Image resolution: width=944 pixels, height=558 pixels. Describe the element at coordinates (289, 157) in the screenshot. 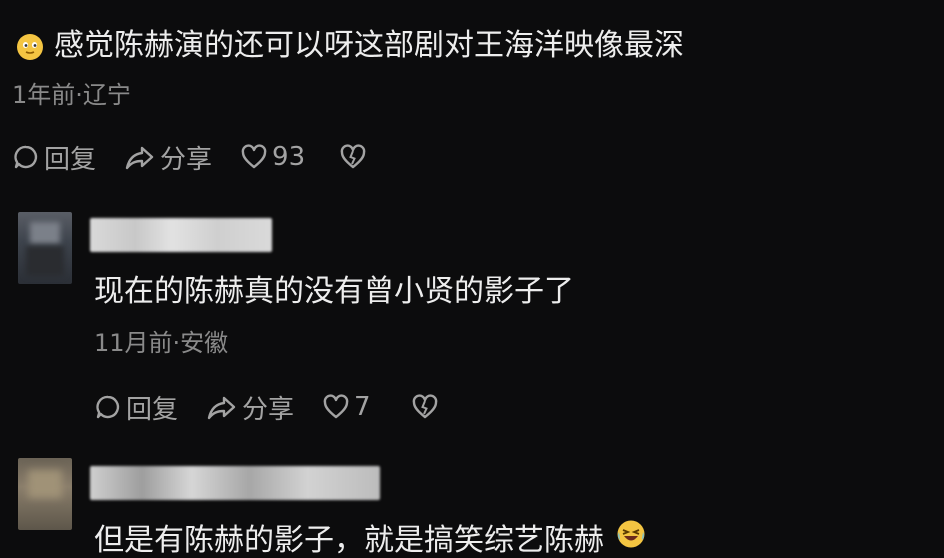

I see `like-count: 93` at that location.